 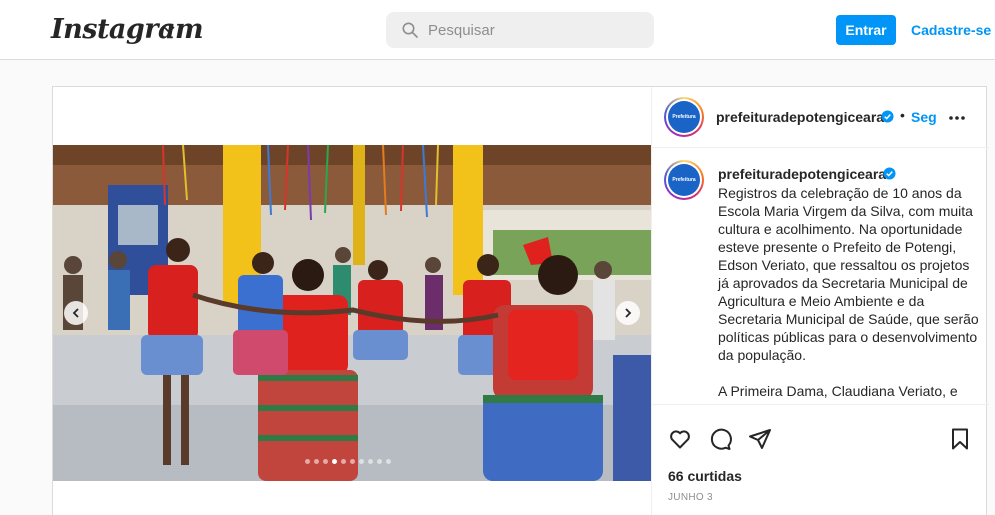 What do you see at coordinates (690, 497) in the screenshot?
I see `post-date: JUNHO 3` at bounding box center [690, 497].